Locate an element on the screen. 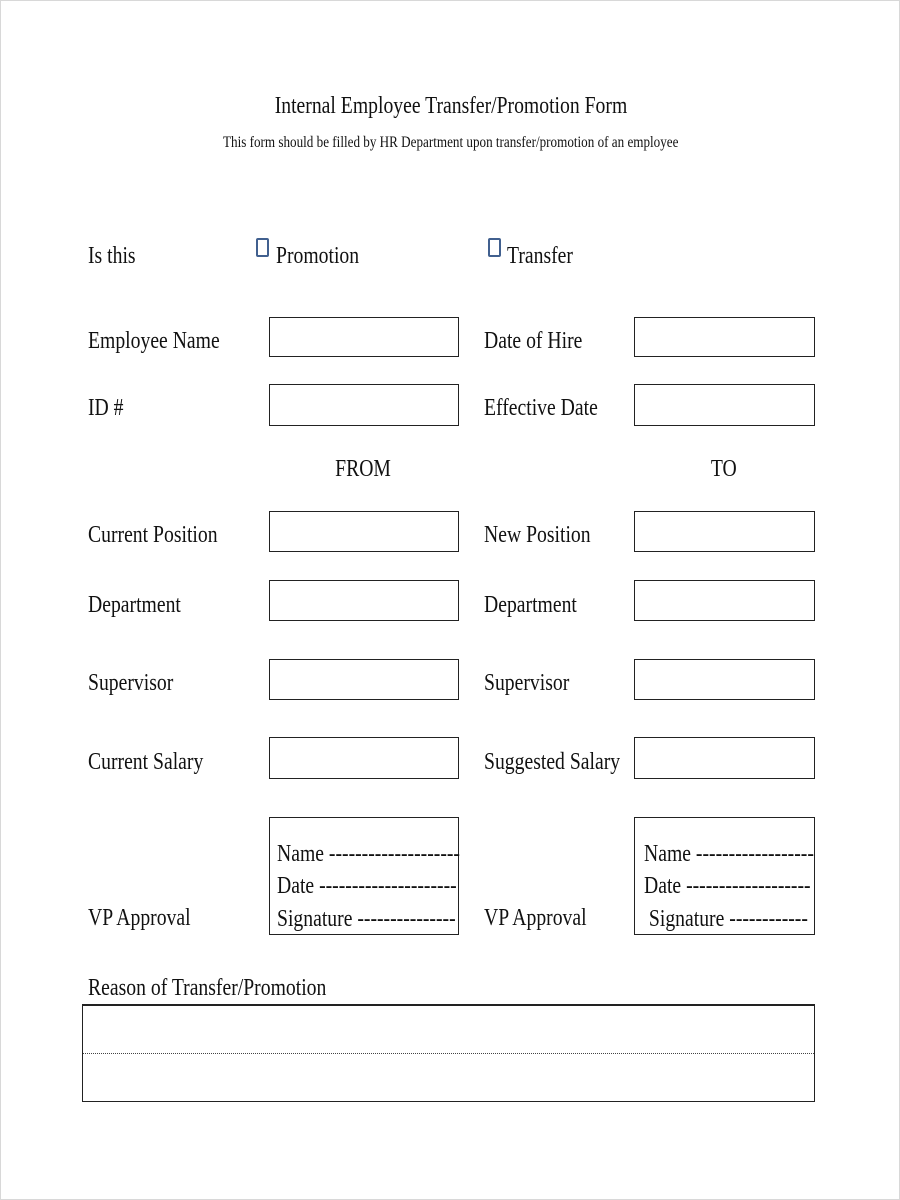  current-salary-label: Current Salary is located at coordinates (146, 762).